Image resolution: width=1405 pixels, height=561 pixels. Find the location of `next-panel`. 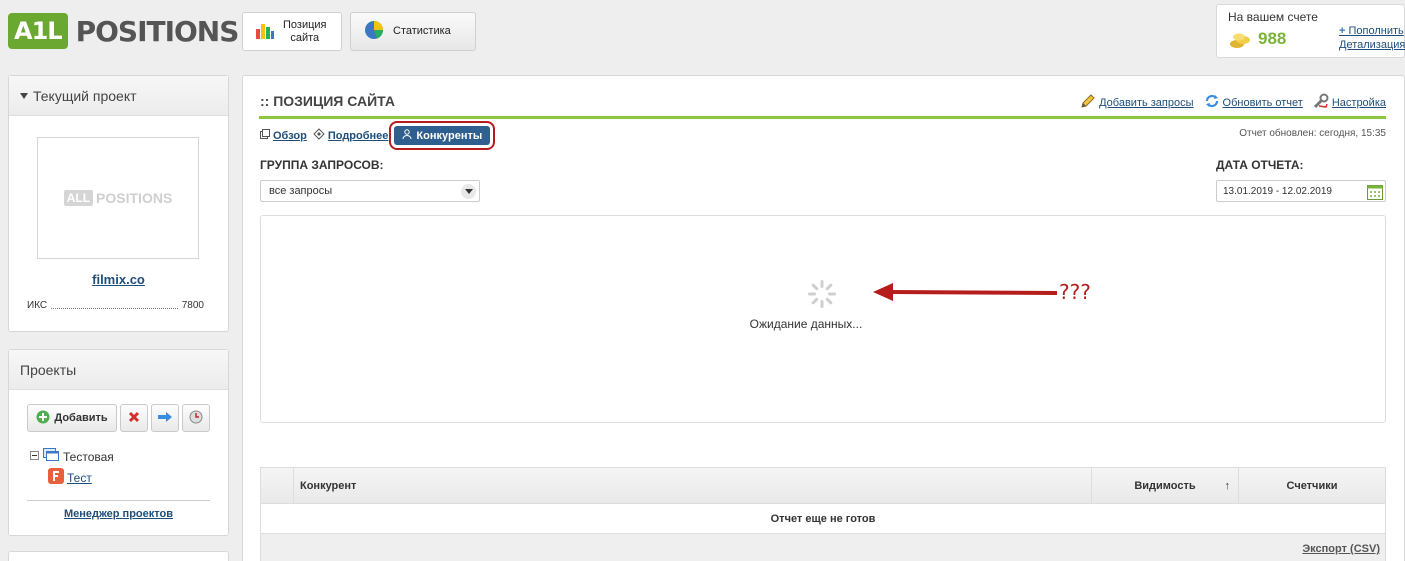

next-panel is located at coordinates (118, 556).